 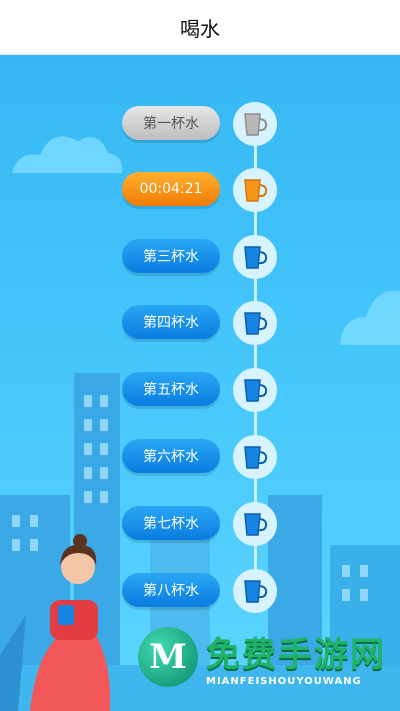 I want to click on cup-row-1: 第一杯水, so click(x=200, y=124).